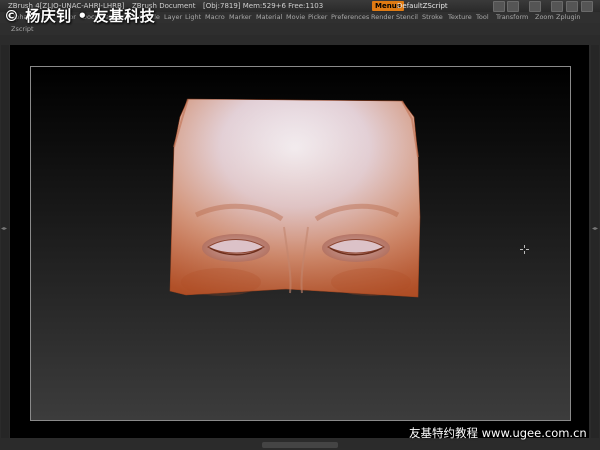 Image resolution: width=600 pixels, height=450 pixels. What do you see at coordinates (215, 17) in the screenshot?
I see `menu-item-macro: Macro` at bounding box center [215, 17].